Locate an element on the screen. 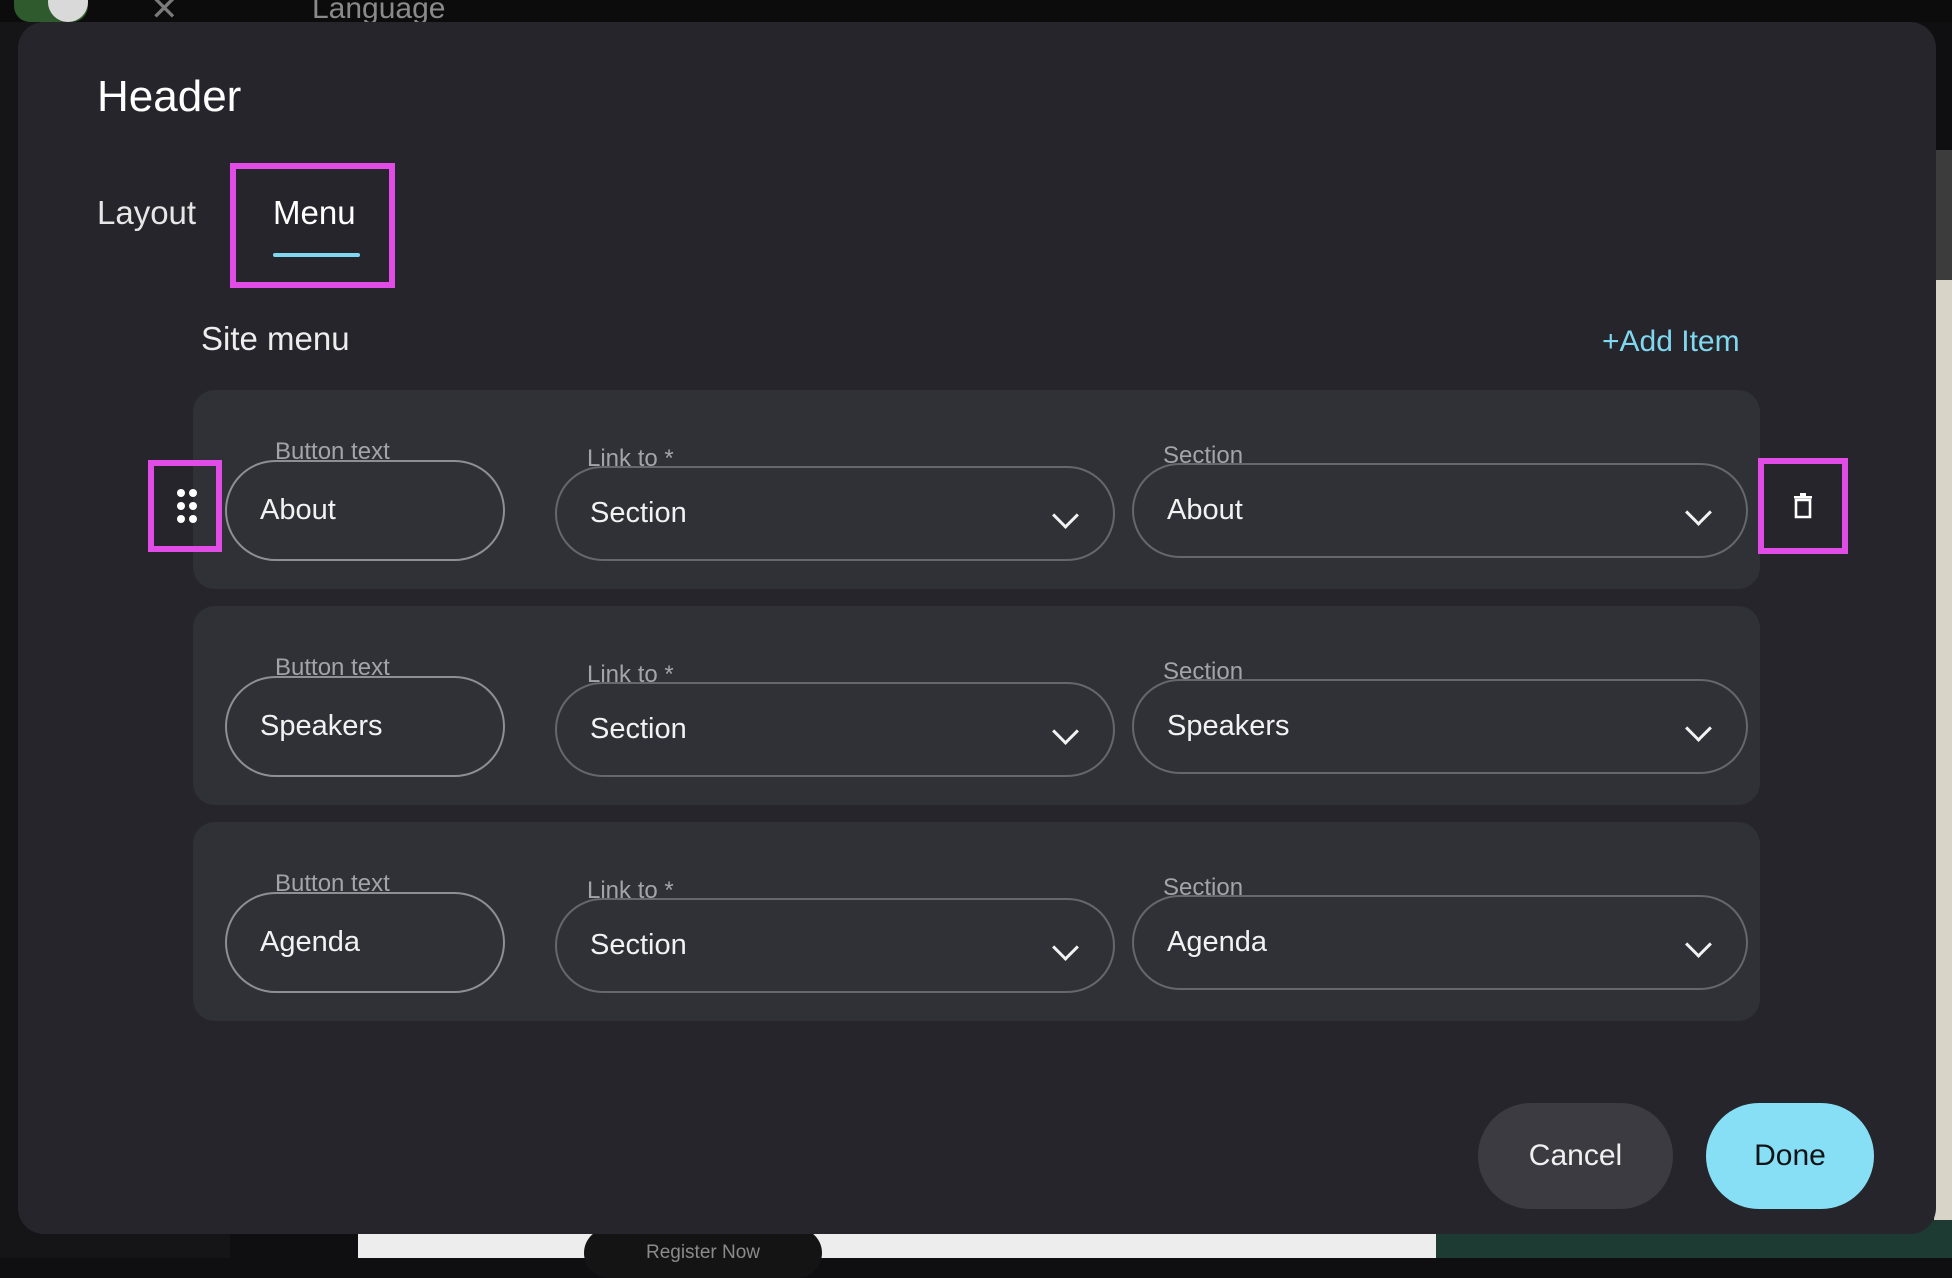 Image resolution: width=1952 pixels, height=1278 pixels. drag-handle-icon is located at coordinates (187, 507).